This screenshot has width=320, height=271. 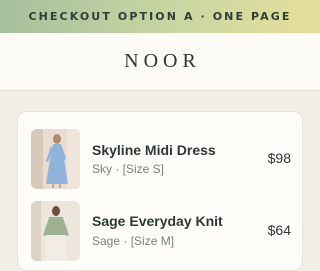 I want to click on announcement-banner: CHECKOUT OPTION A · ONE PAGE, so click(x=160, y=16).